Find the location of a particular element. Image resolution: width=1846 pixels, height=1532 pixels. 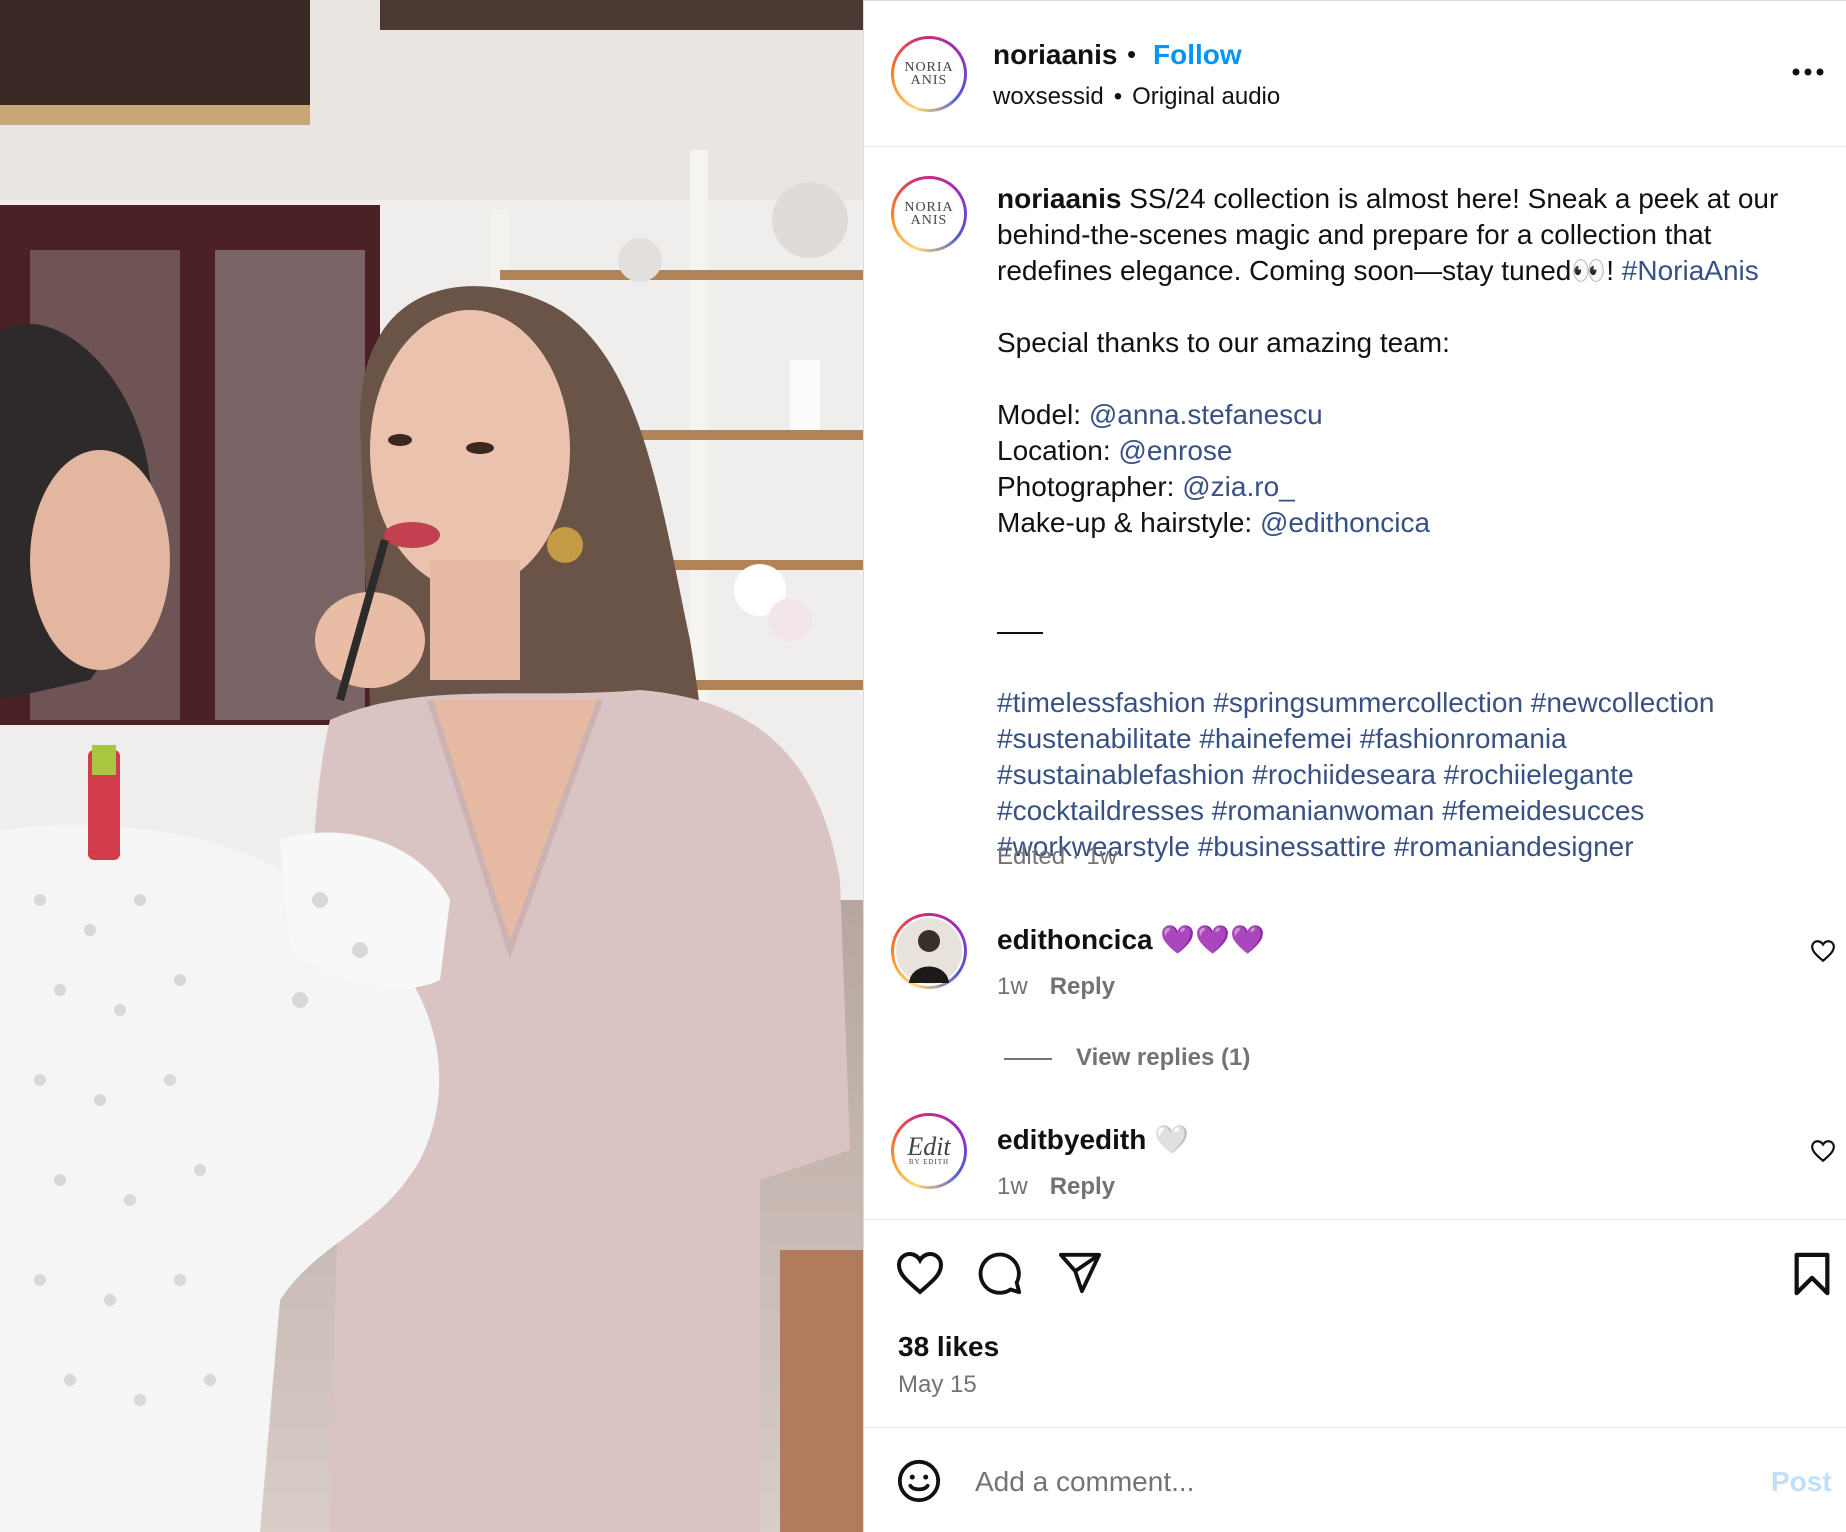

hashtag-link: #NoriaAnis is located at coordinates (1690, 270).